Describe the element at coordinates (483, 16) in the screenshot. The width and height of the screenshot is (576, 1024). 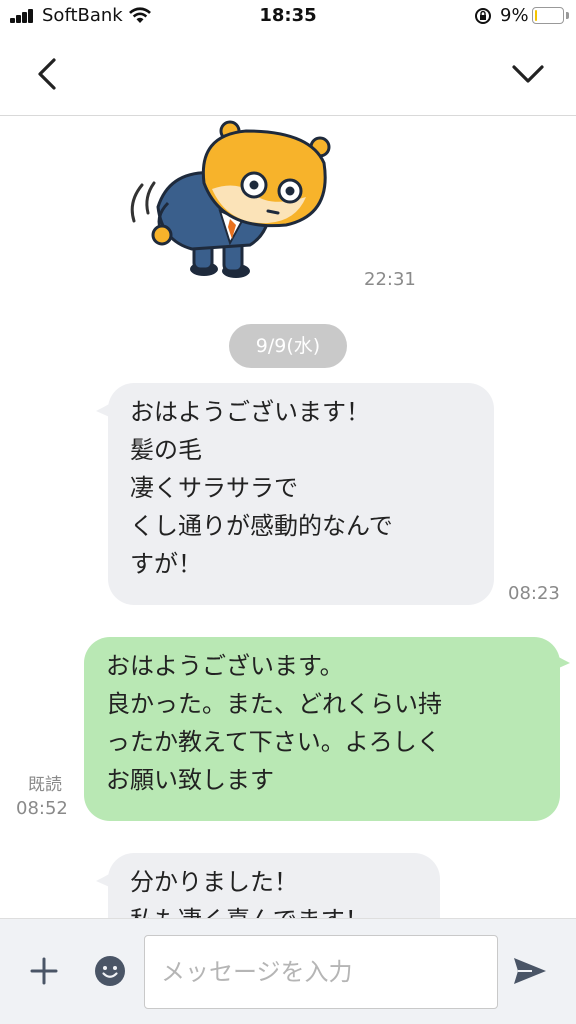
I see `orientation-lock-icon` at that location.